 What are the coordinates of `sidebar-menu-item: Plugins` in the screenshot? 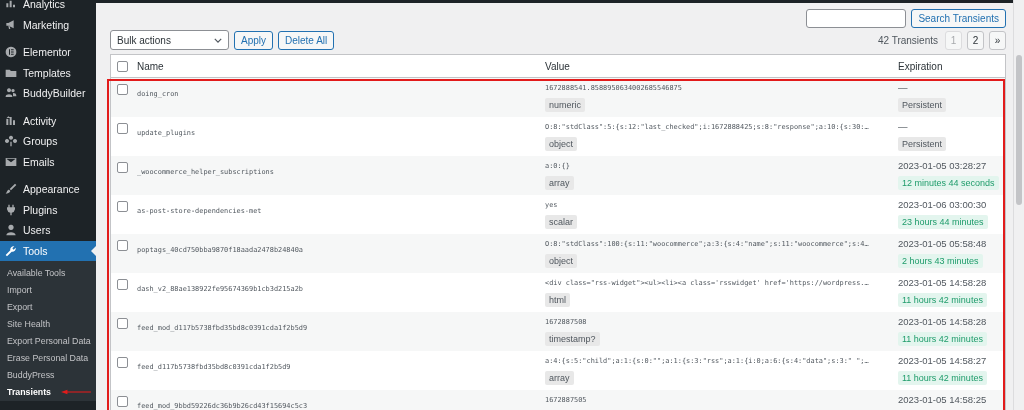 It's located at (48, 209).